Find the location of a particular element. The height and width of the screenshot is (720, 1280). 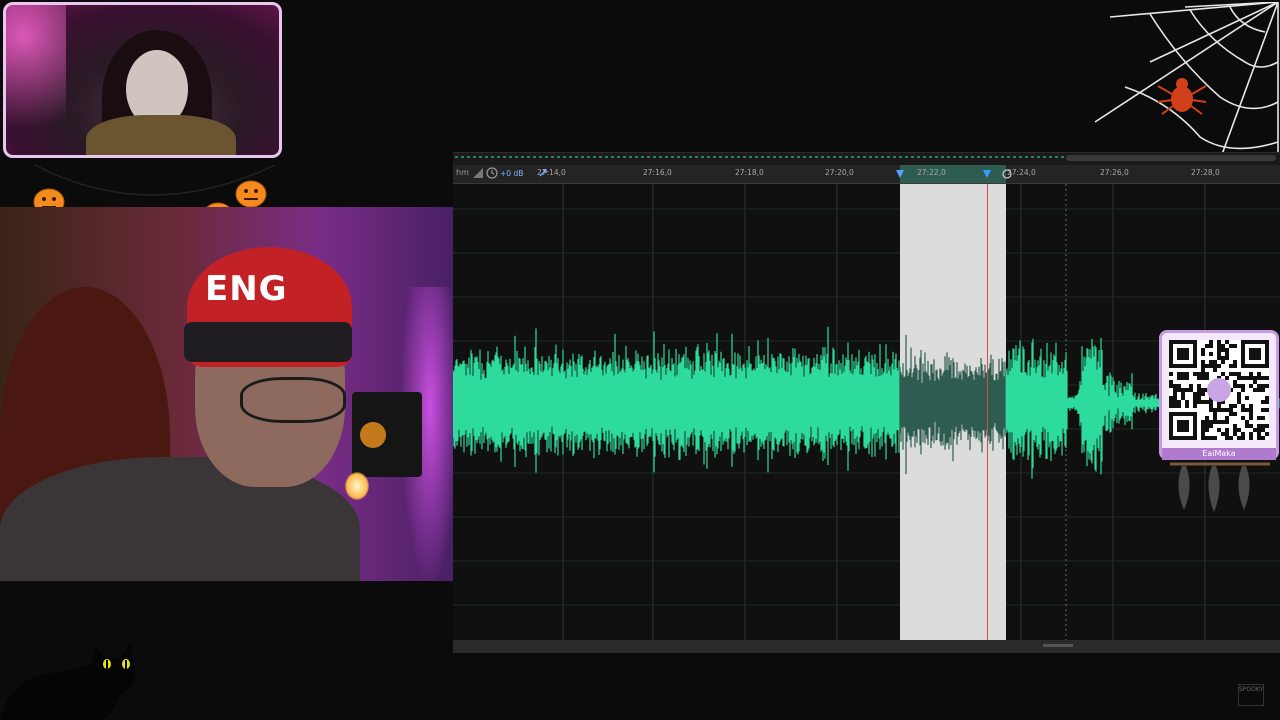

time-tick-label: 27:22,0 is located at coordinates (931, 172).